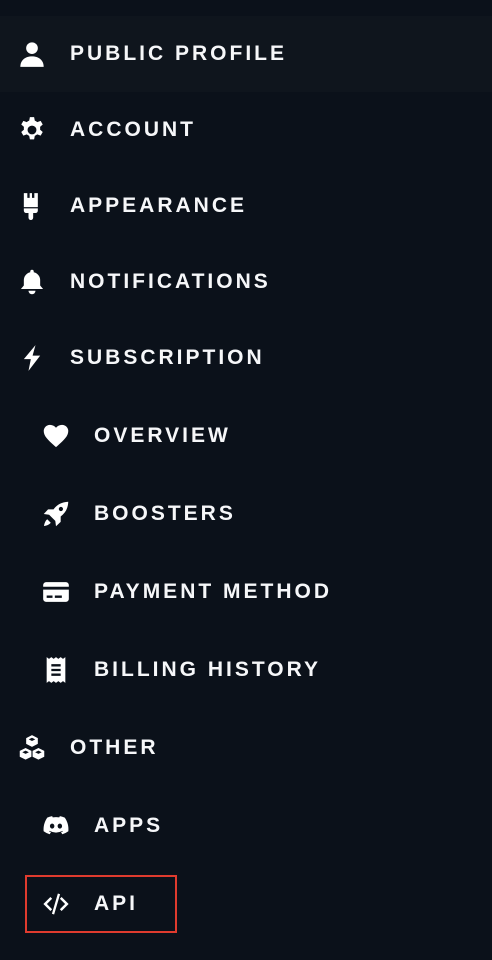 This screenshot has height=960, width=492. Describe the element at coordinates (246, 826) in the screenshot. I see `sidebar-item-apps: APPS` at that location.